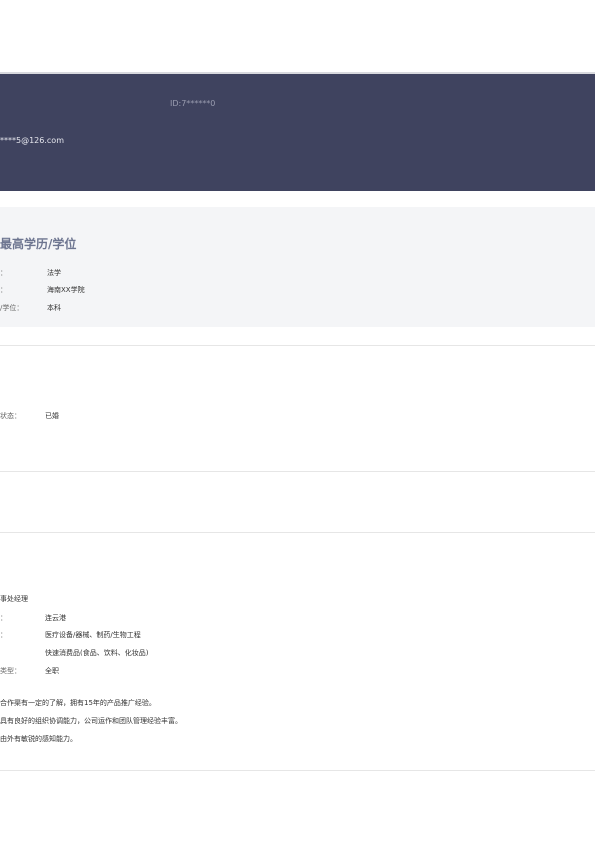 Image resolution: width=595 pixels, height=842 pixels. What do you see at coordinates (10, 671) in the screenshot?
I see `intention-label-type: 类型：` at bounding box center [10, 671].